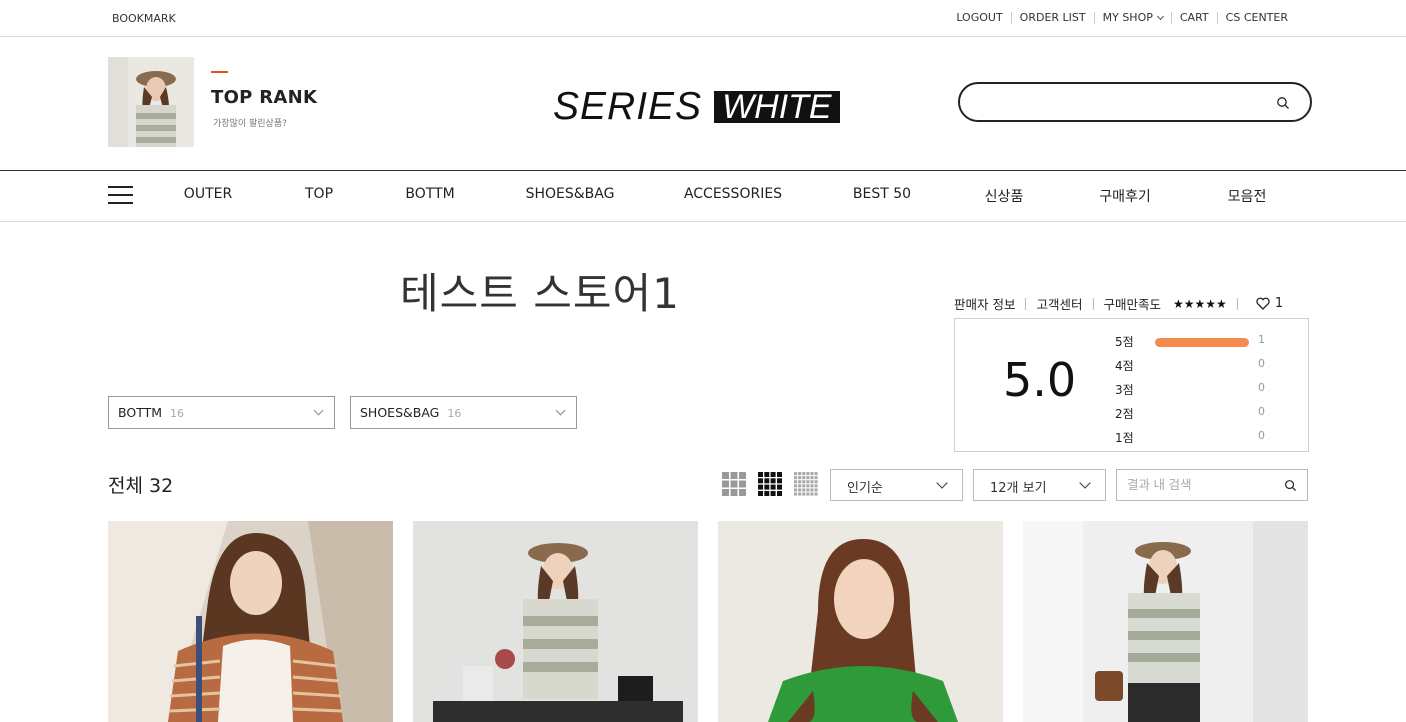  What do you see at coordinates (1127, 17) in the screenshot?
I see `my-shop-label: MY SHOP` at bounding box center [1127, 17].